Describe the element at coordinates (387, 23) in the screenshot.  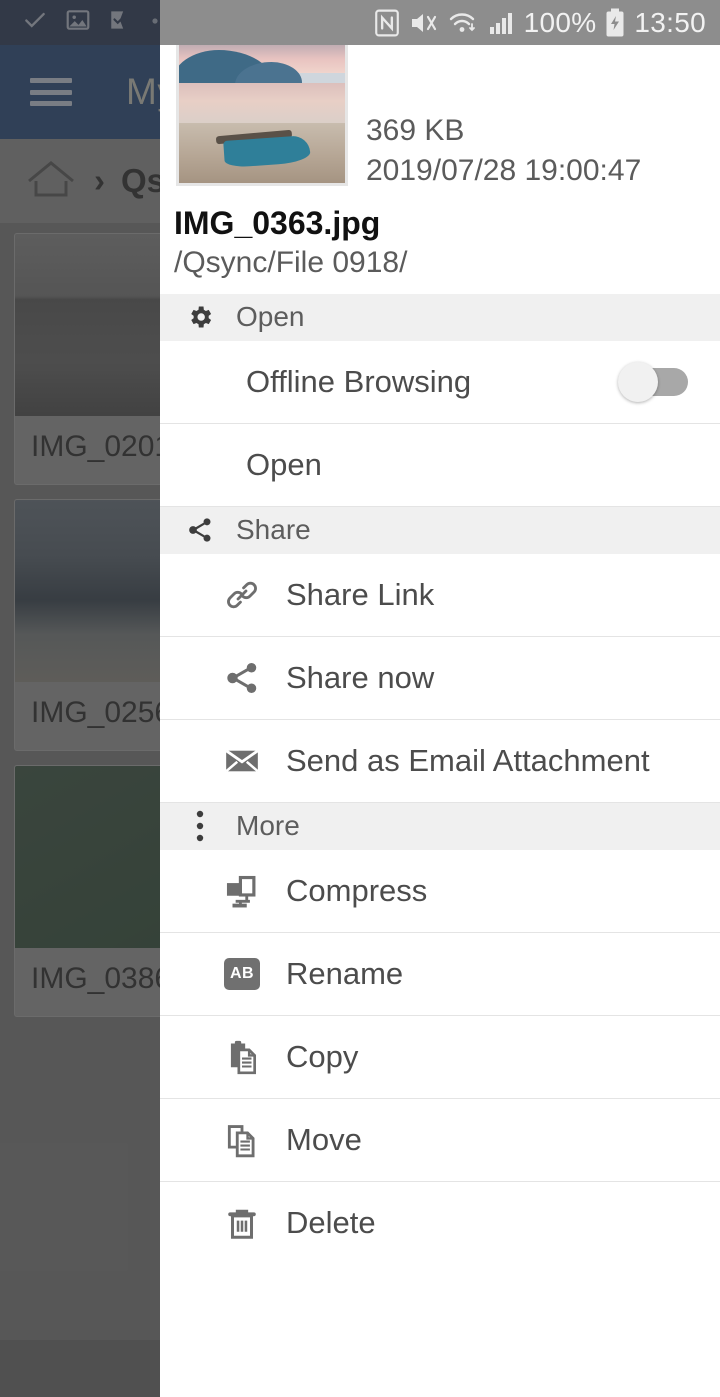
I see `nfc-icon` at that location.